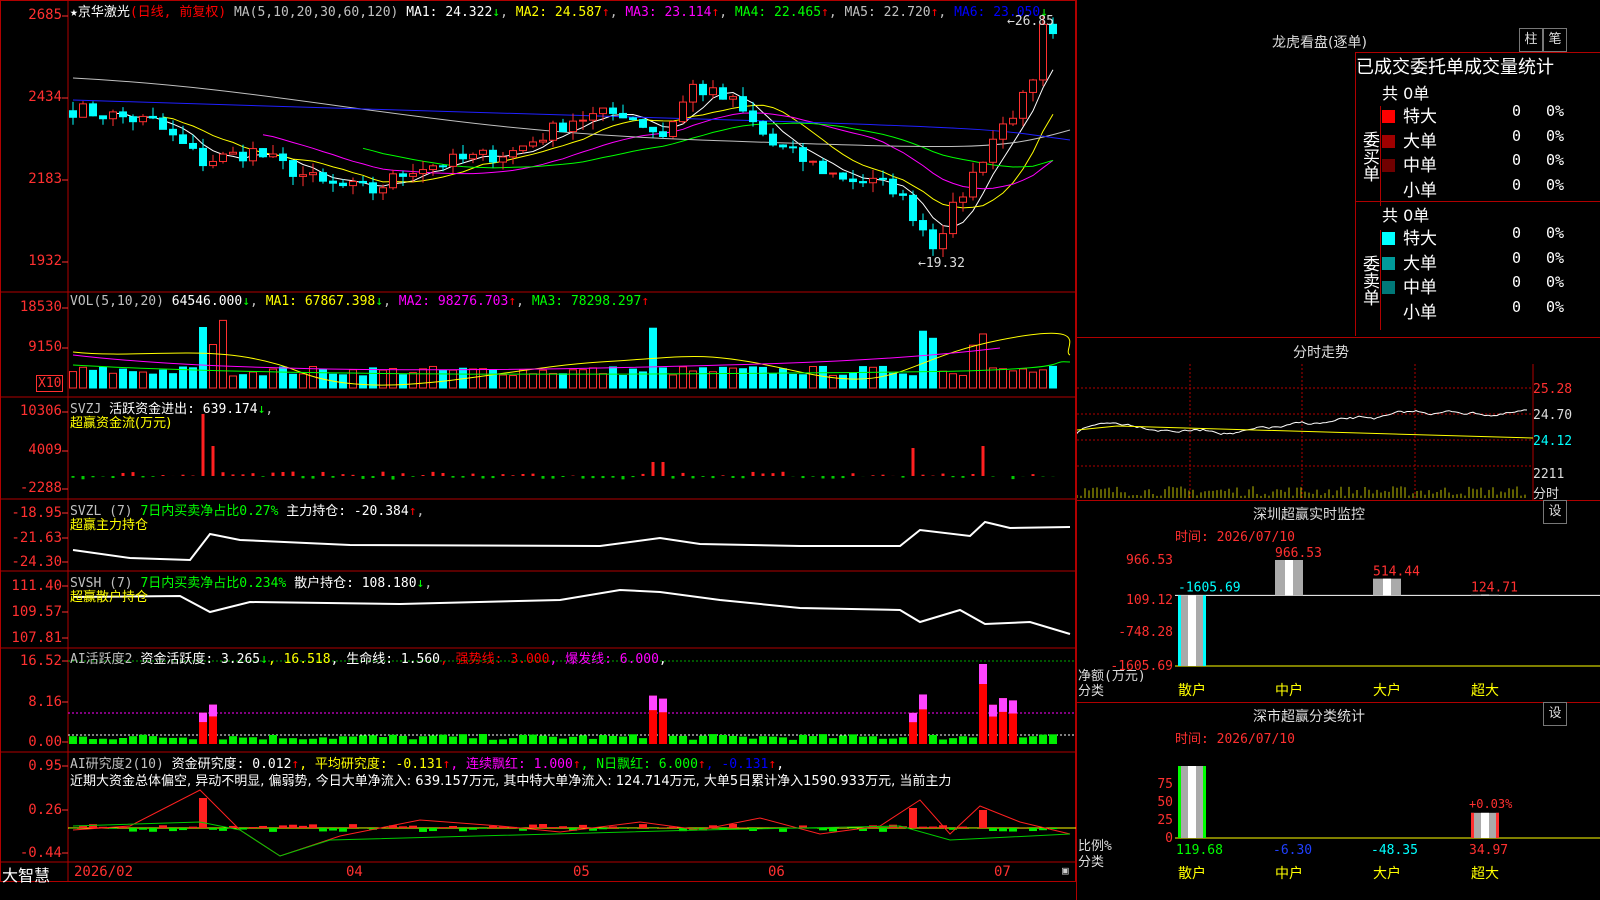 The width and height of the screenshot is (1600, 900). Describe the element at coordinates (1491, 114) in the screenshot. I see `order-row: 特大 0 0%` at that location.